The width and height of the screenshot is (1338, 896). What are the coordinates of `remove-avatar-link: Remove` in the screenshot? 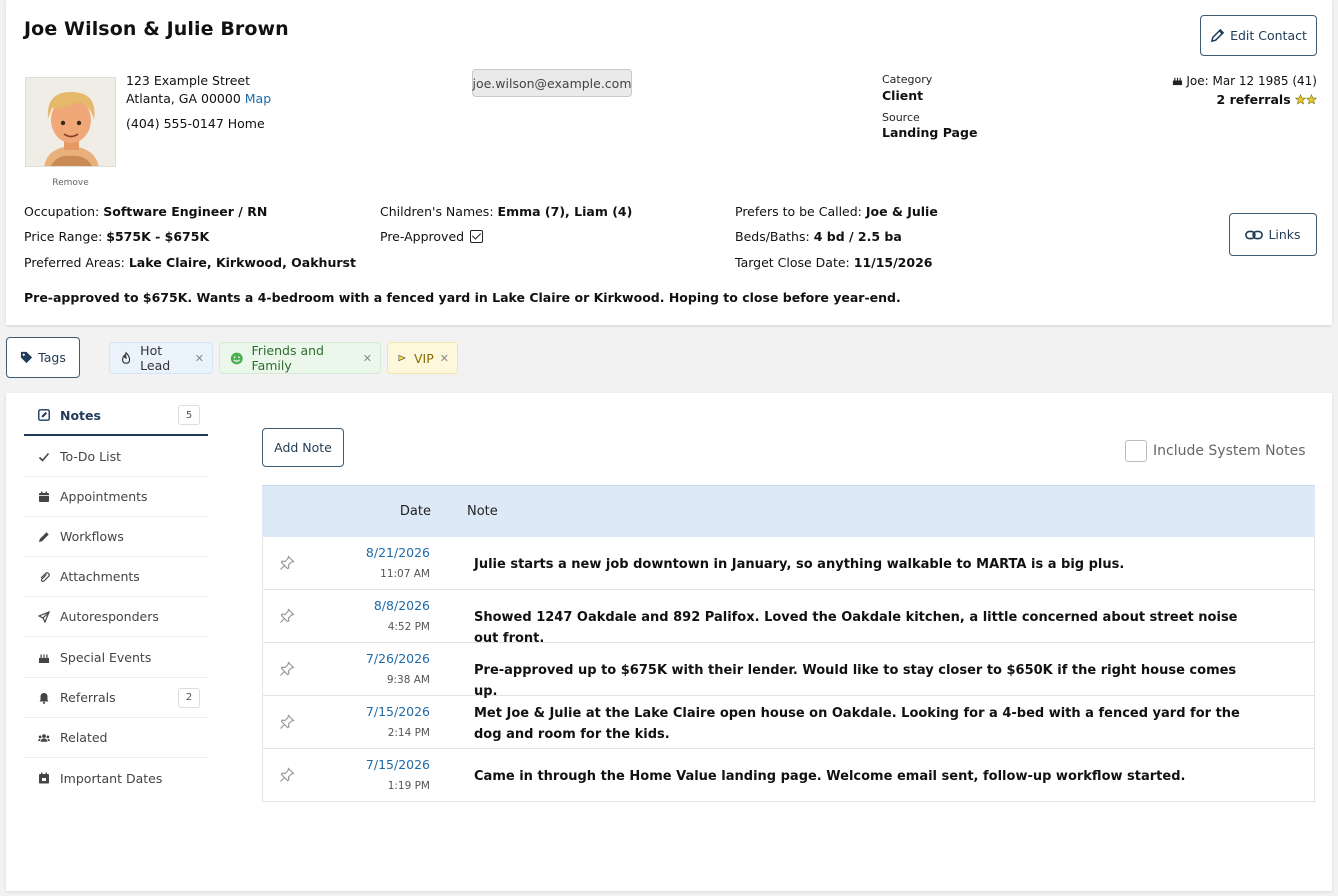 It's located at (70, 183).